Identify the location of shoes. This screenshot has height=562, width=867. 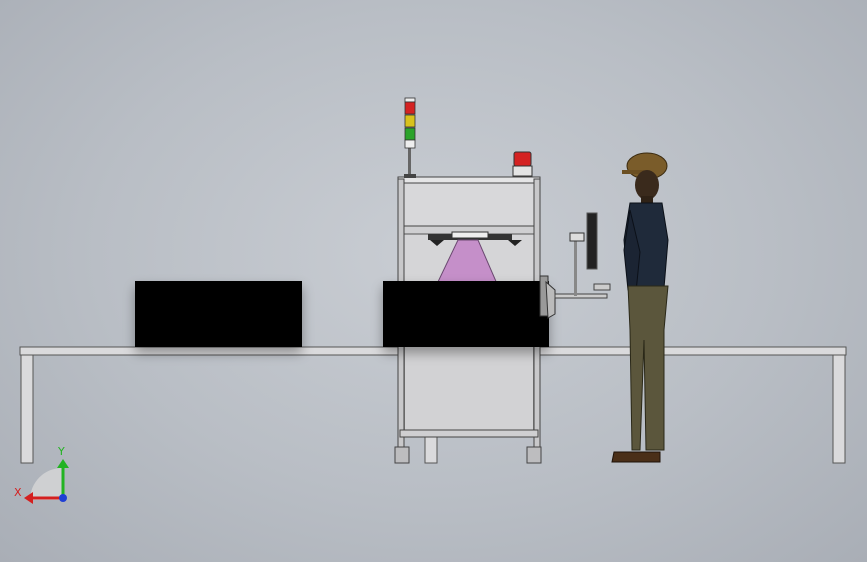
(636, 457).